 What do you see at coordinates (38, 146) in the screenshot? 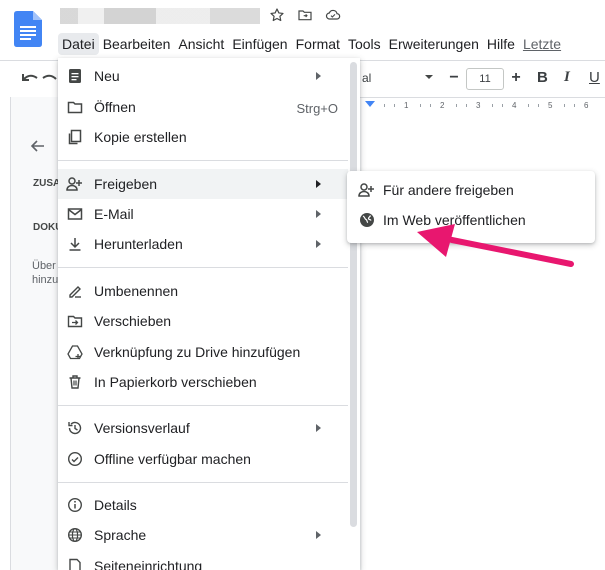
I see `arrow-back-icon` at bounding box center [38, 146].